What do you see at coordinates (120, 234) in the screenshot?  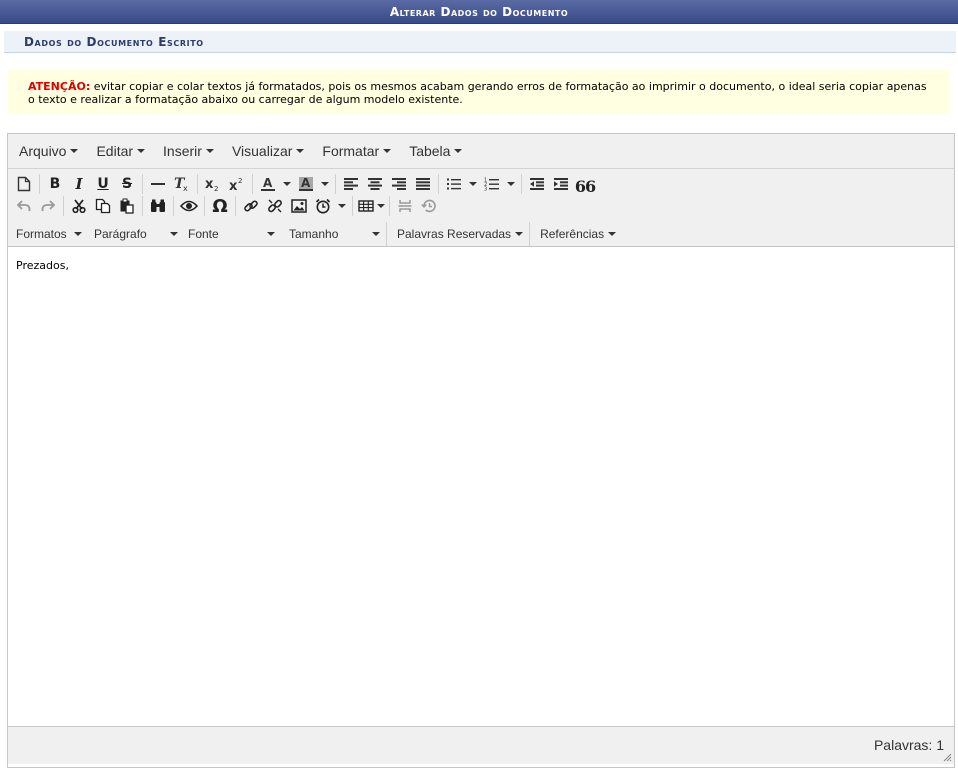 I see `paragraph-select-label: Parágrafo` at bounding box center [120, 234].